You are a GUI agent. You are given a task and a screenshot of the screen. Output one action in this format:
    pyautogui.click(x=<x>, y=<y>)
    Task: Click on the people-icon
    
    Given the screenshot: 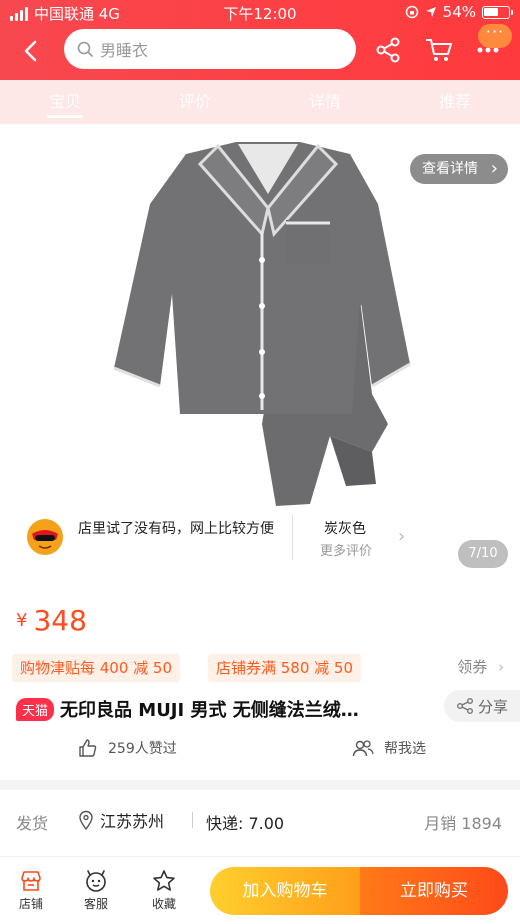 What is the action you would take?
    pyautogui.click(x=363, y=748)
    